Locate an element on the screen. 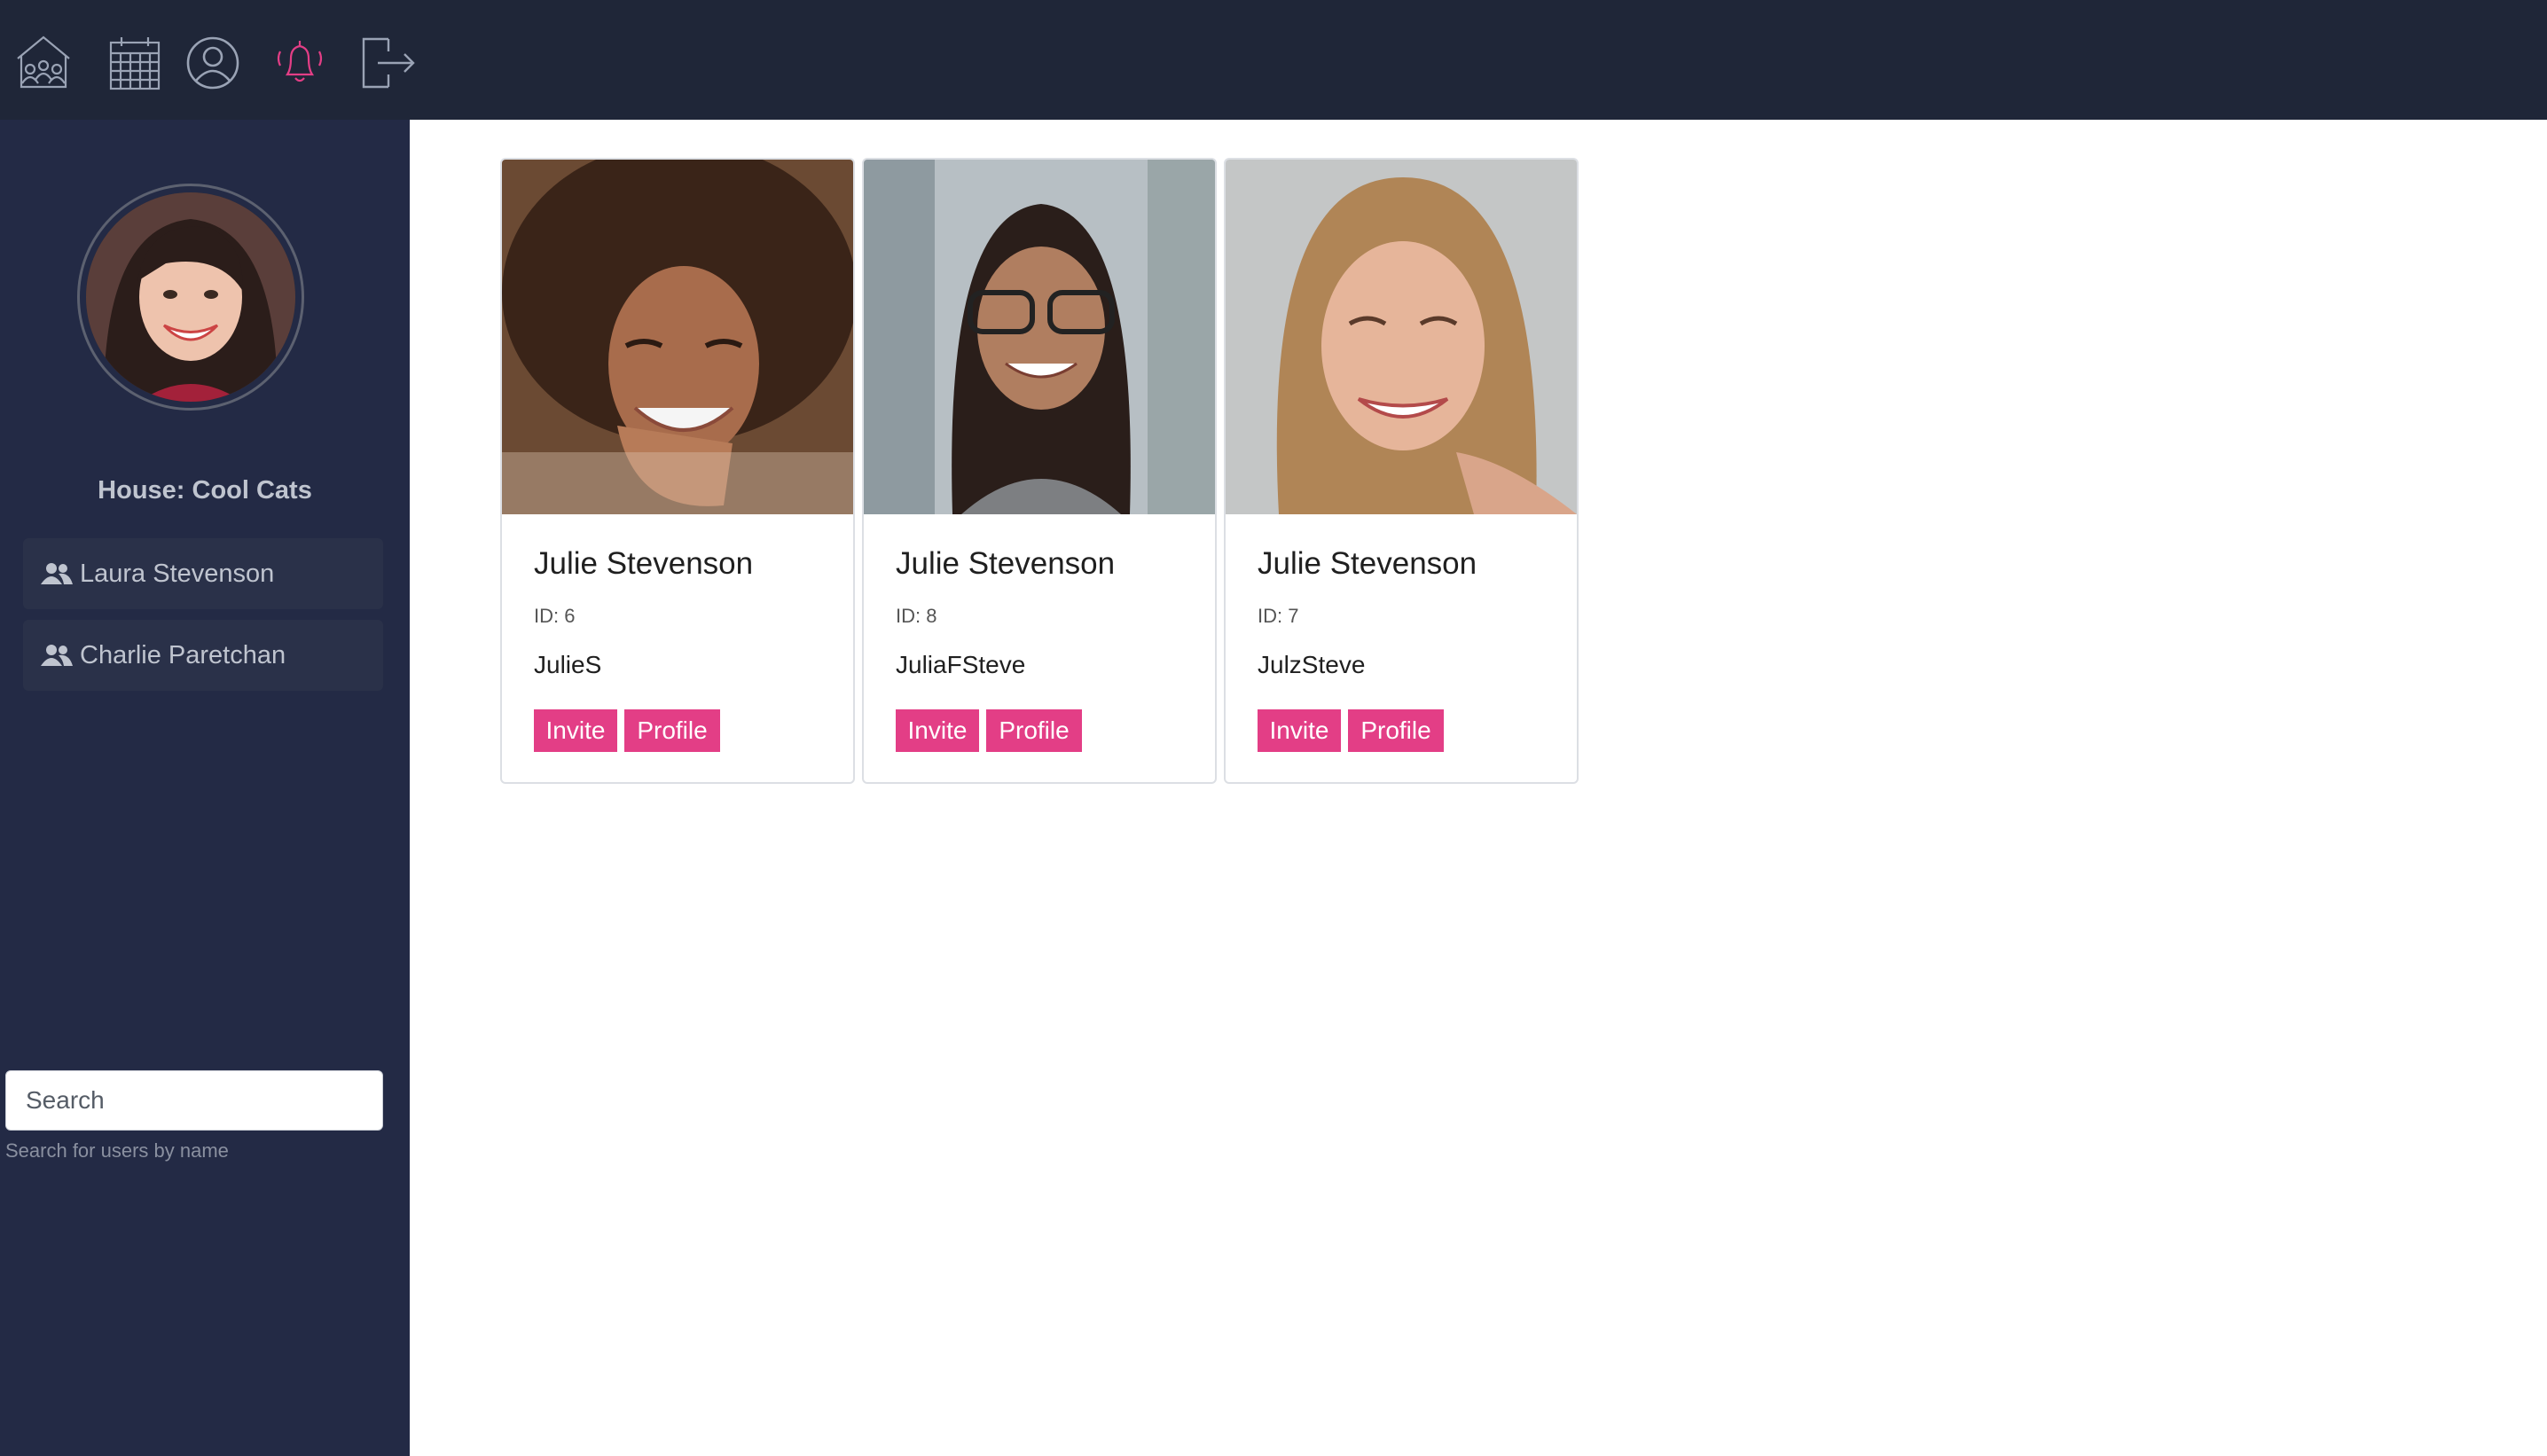 The width and height of the screenshot is (2547, 1456). member-name: Laura Stevenson is located at coordinates (177, 573).